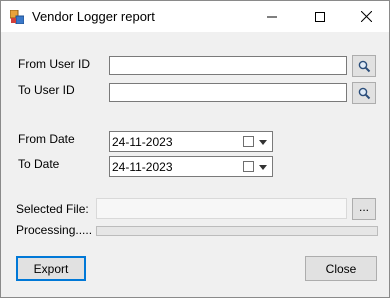  Describe the element at coordinates (228, 92) in the screenshot. I see `to-user-id-field` at that location.